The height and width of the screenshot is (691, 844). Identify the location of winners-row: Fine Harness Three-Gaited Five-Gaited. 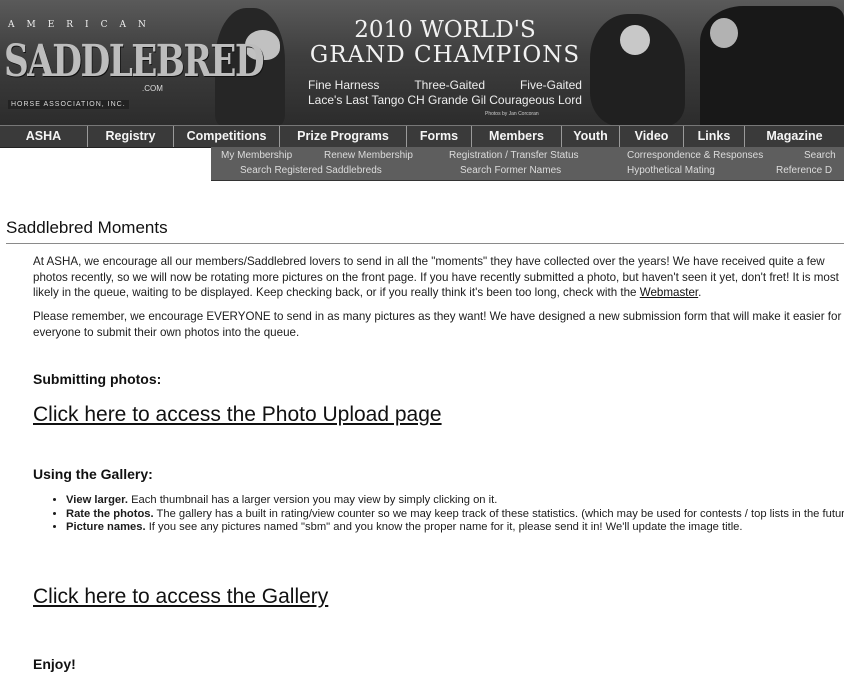
(445, 85).